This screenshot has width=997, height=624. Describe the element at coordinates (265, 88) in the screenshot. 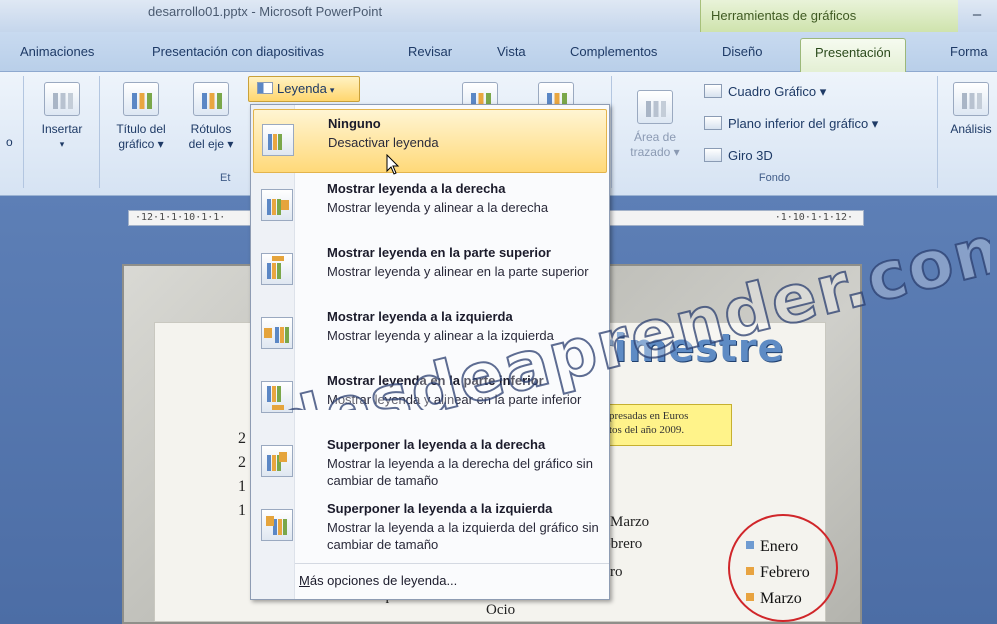

I see `legend-icon` at that location.